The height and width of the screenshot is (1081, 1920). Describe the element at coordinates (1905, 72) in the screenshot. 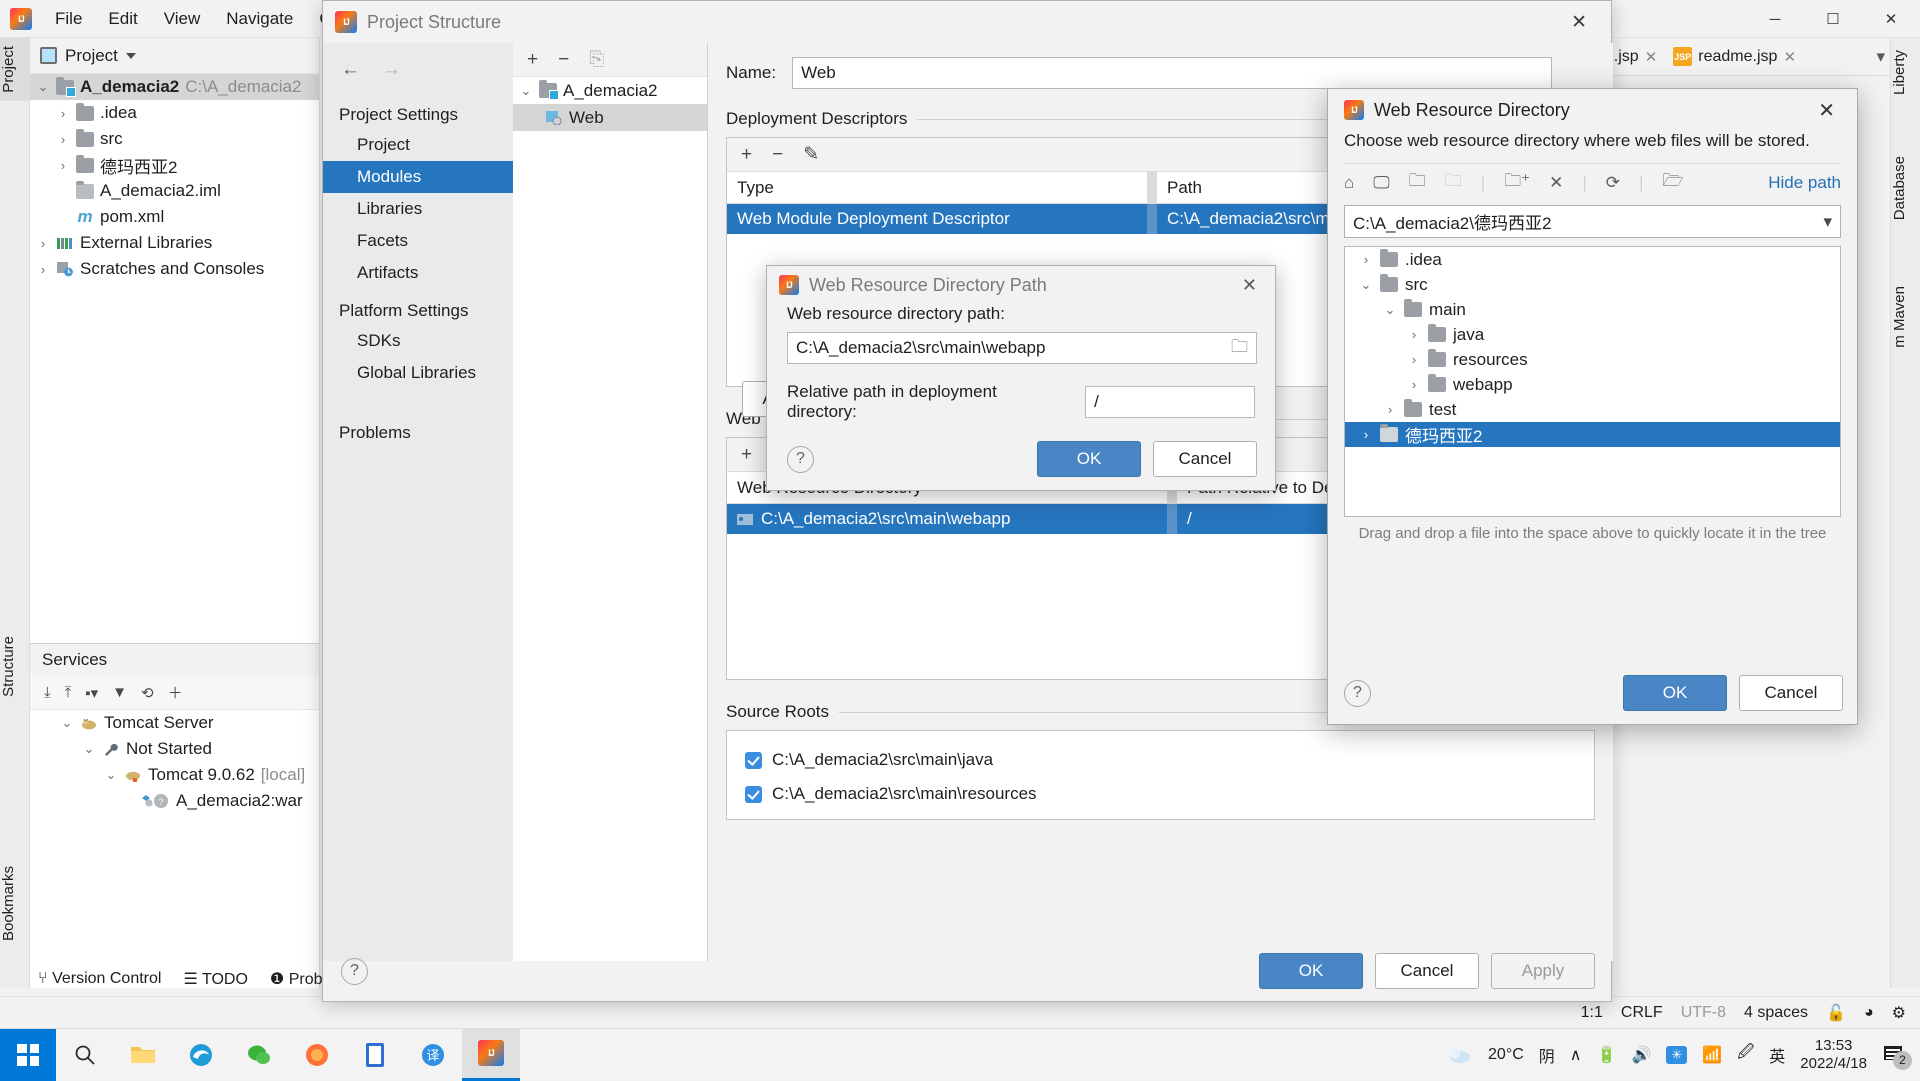

I see `sidebar-item-liberty: Liberty` at that location.